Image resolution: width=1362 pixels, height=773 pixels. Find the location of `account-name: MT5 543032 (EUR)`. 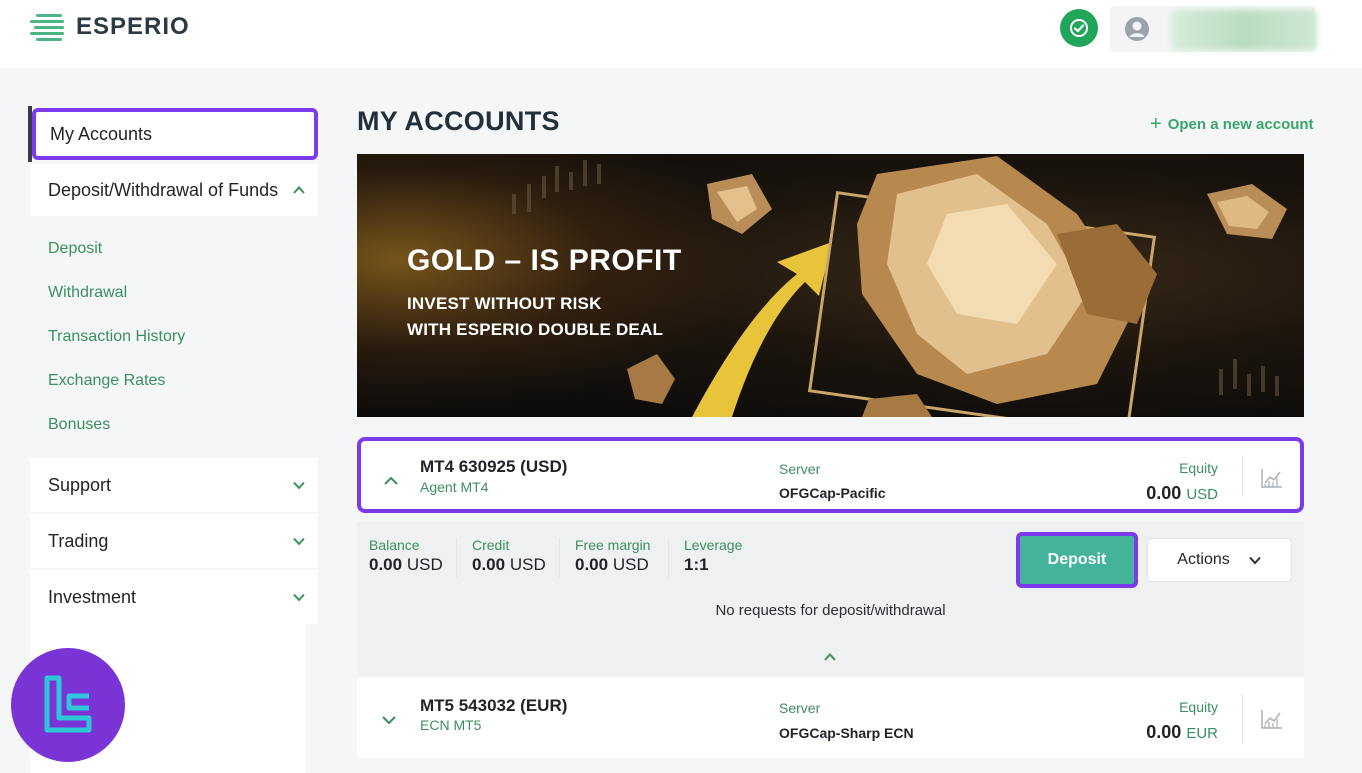

account-name: MT5 543032 (EUR) is located at coordinates (494, 705).